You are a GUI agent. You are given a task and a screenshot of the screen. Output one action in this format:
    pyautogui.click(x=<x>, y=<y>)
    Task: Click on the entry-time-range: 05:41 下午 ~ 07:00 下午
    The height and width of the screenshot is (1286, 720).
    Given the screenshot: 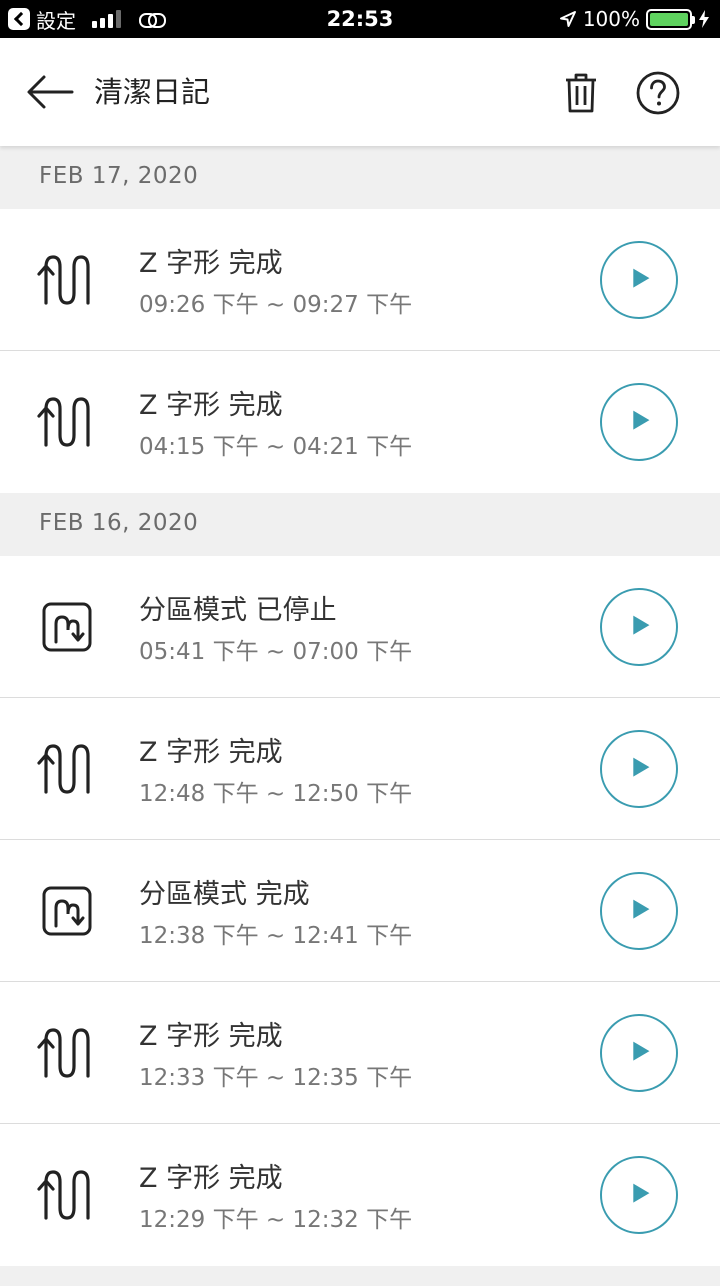 What is the action you would take?
    pyautogui.click(x=276, y=652)
    